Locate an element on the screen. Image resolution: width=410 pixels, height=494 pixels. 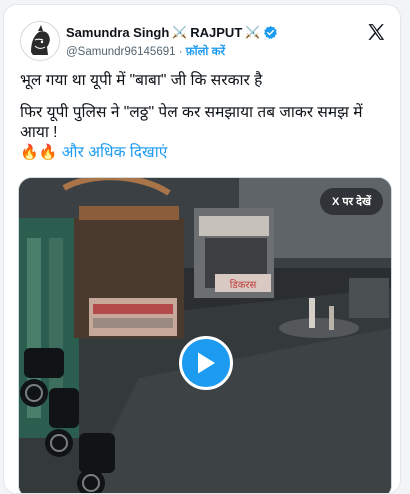
stall-sign-text: डिकरस is located at coordinates (243, 285).